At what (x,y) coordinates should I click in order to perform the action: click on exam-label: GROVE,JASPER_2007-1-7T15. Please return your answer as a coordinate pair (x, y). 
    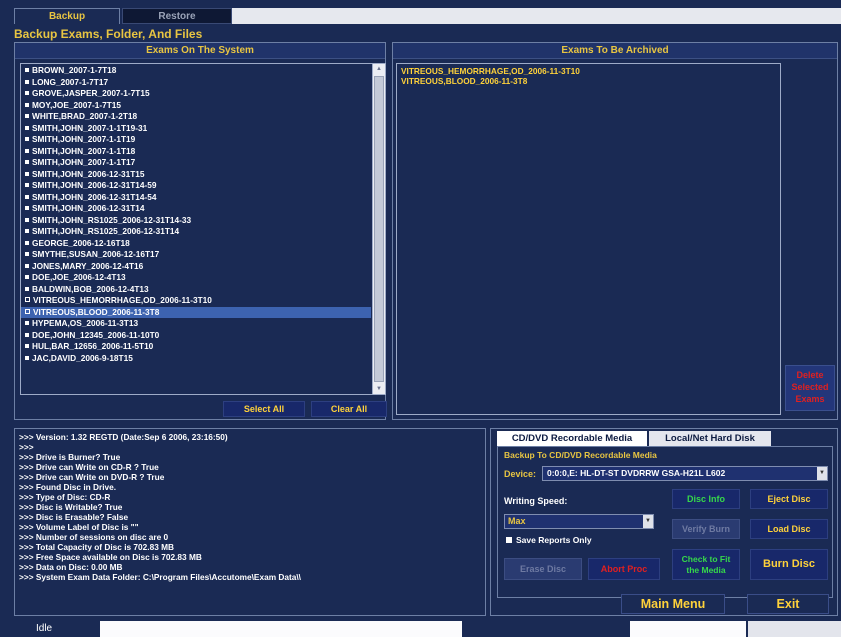
    Looking at the image, I should click on (91, 93).